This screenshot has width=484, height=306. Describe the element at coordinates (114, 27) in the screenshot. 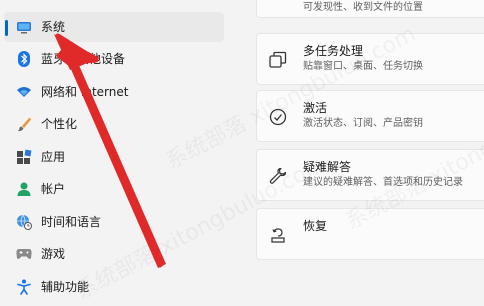

I see `sidebar-item-system: 系统` at that location.